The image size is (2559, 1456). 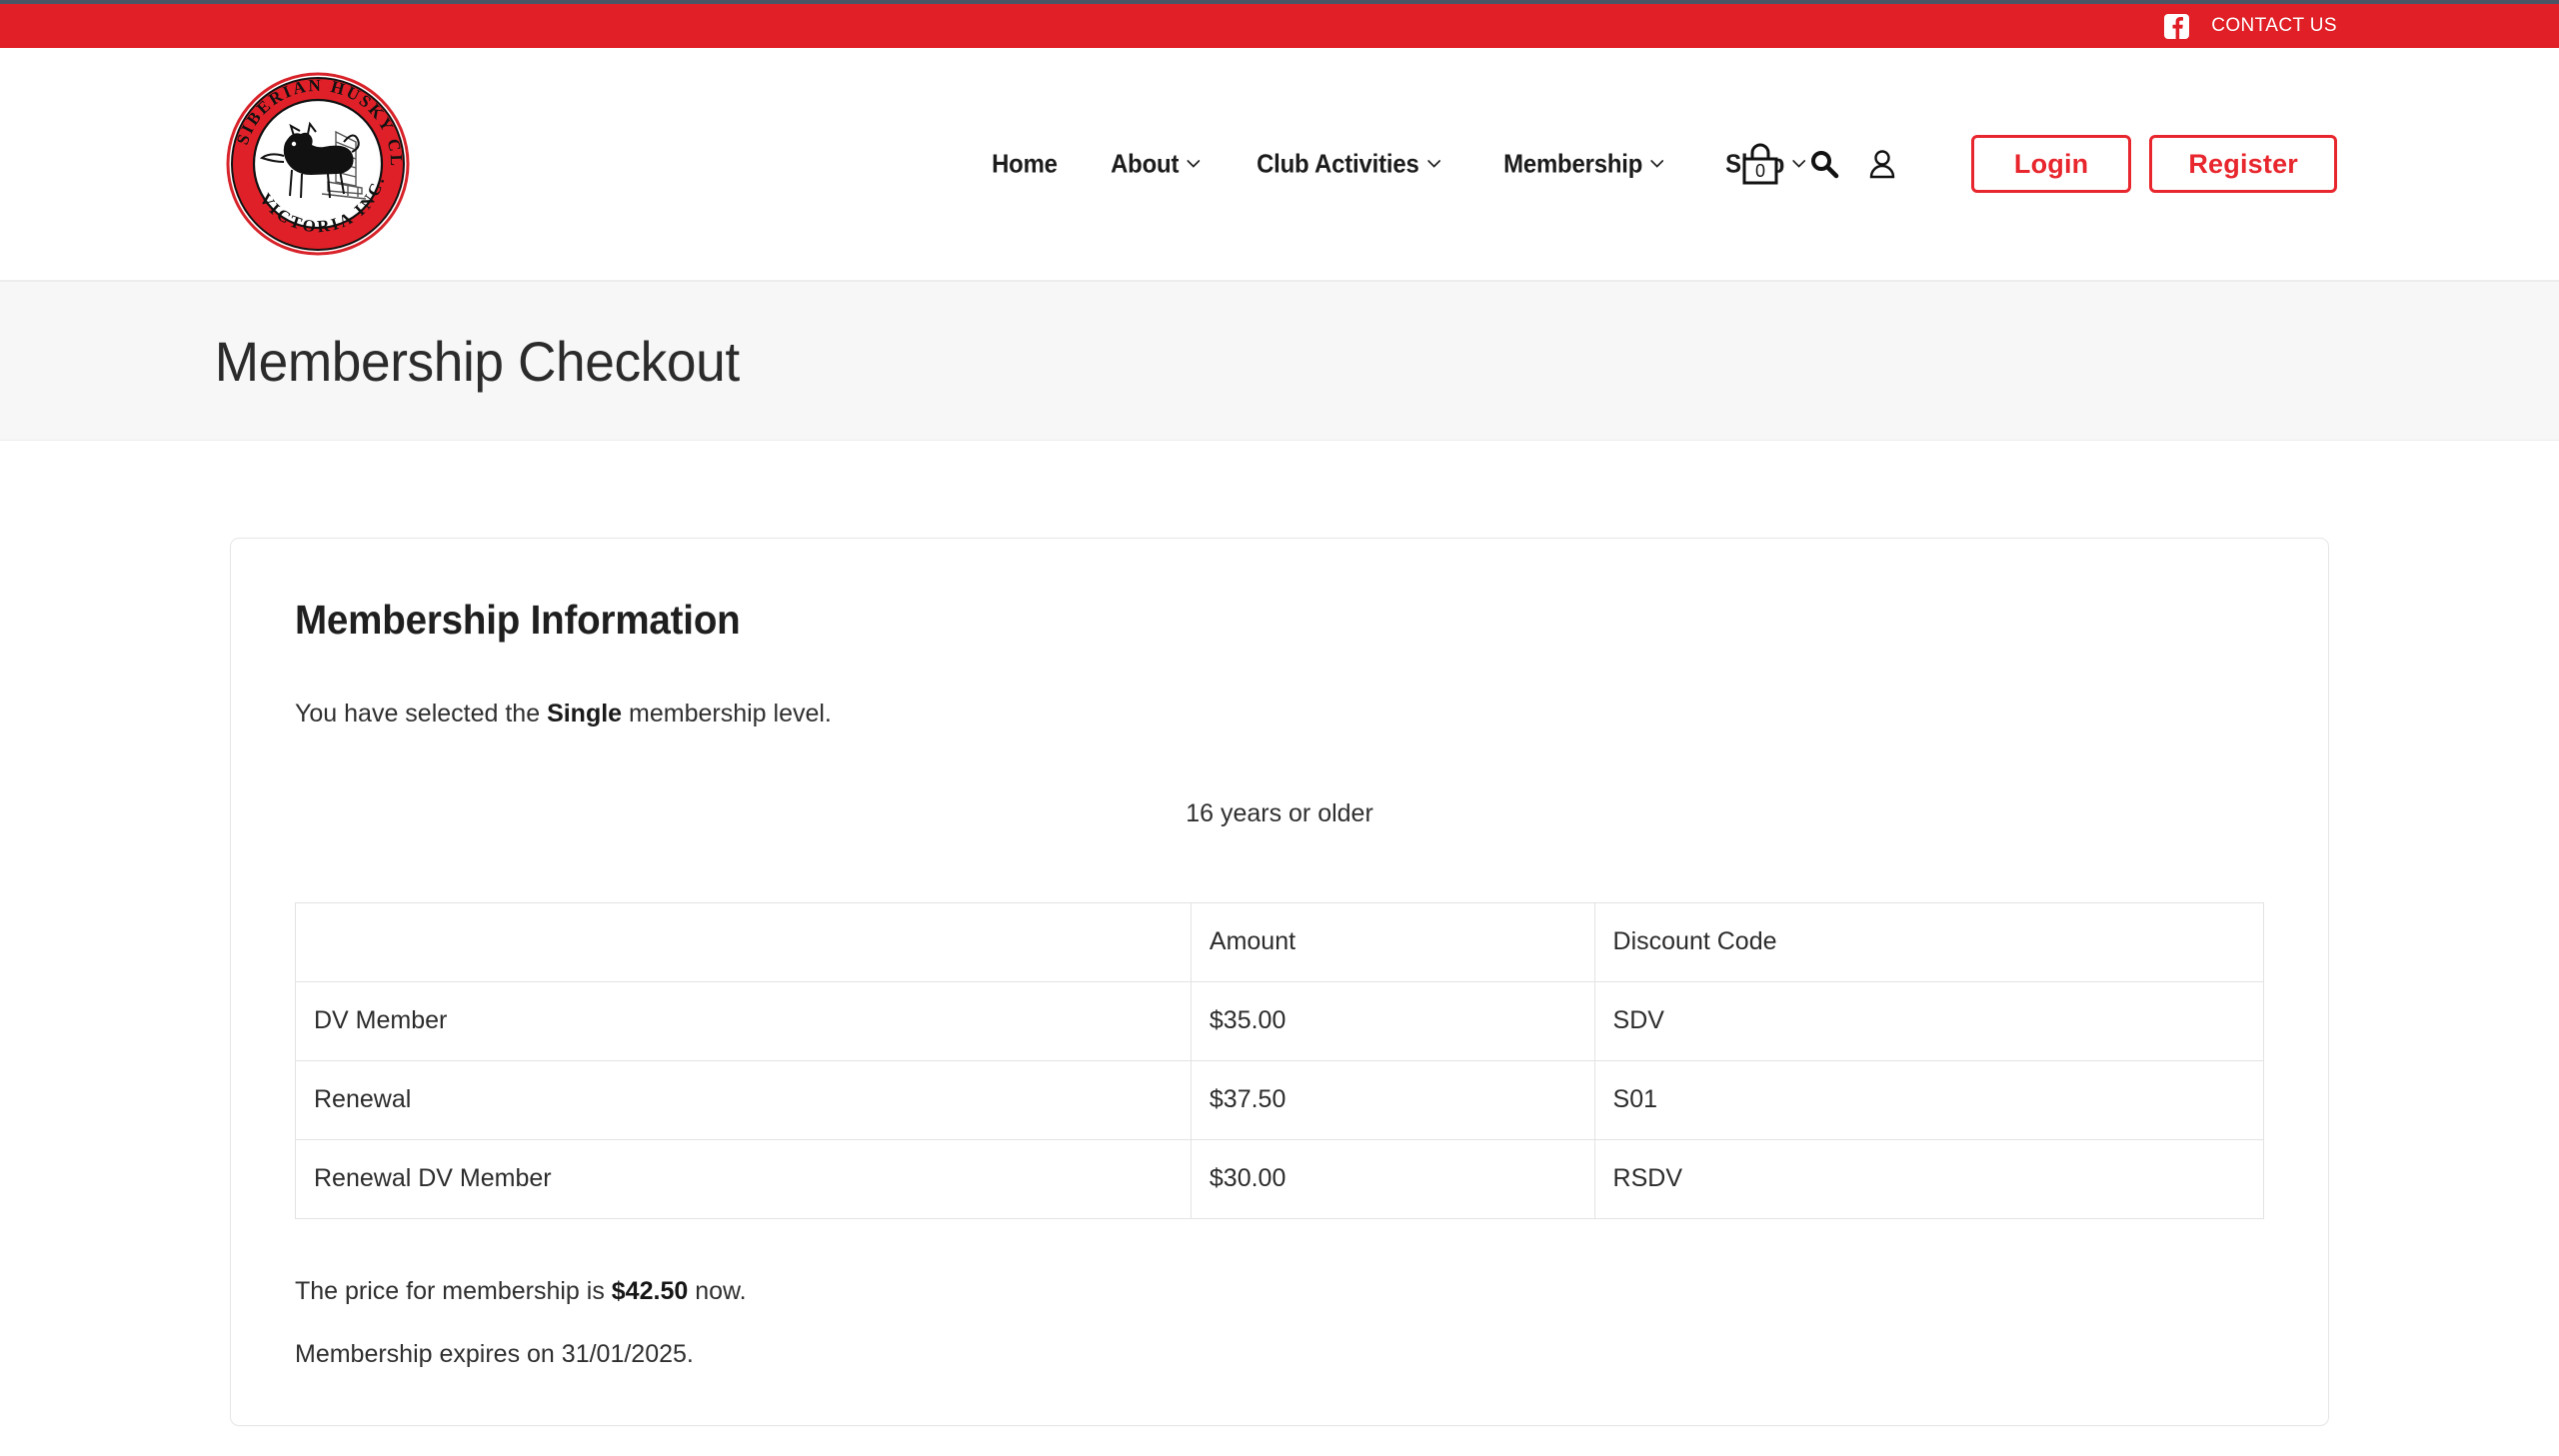 I want to click on search-icon, so click(x=1824, y=164).